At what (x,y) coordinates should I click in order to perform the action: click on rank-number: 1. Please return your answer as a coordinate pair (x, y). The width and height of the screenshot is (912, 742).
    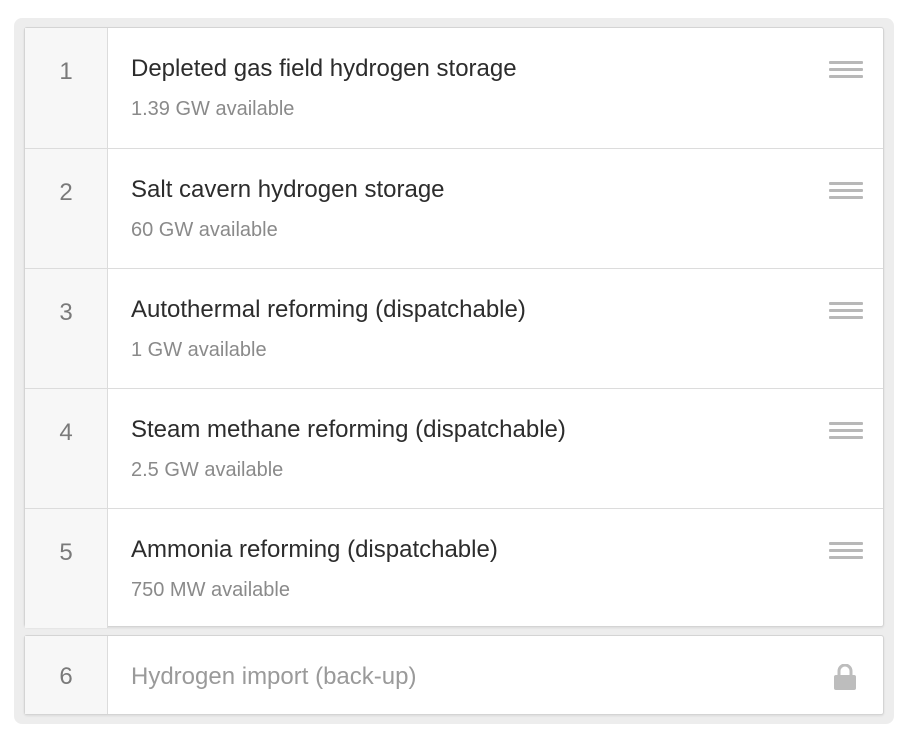
    Looking at the image, I should click on (66, 88).